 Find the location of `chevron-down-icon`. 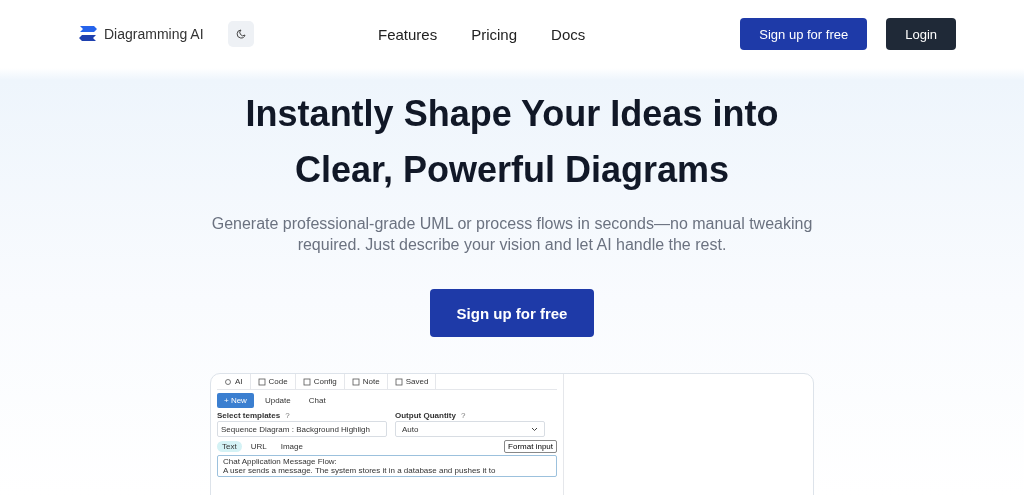

chevron-down-icon is located at coordinates (534, 429).